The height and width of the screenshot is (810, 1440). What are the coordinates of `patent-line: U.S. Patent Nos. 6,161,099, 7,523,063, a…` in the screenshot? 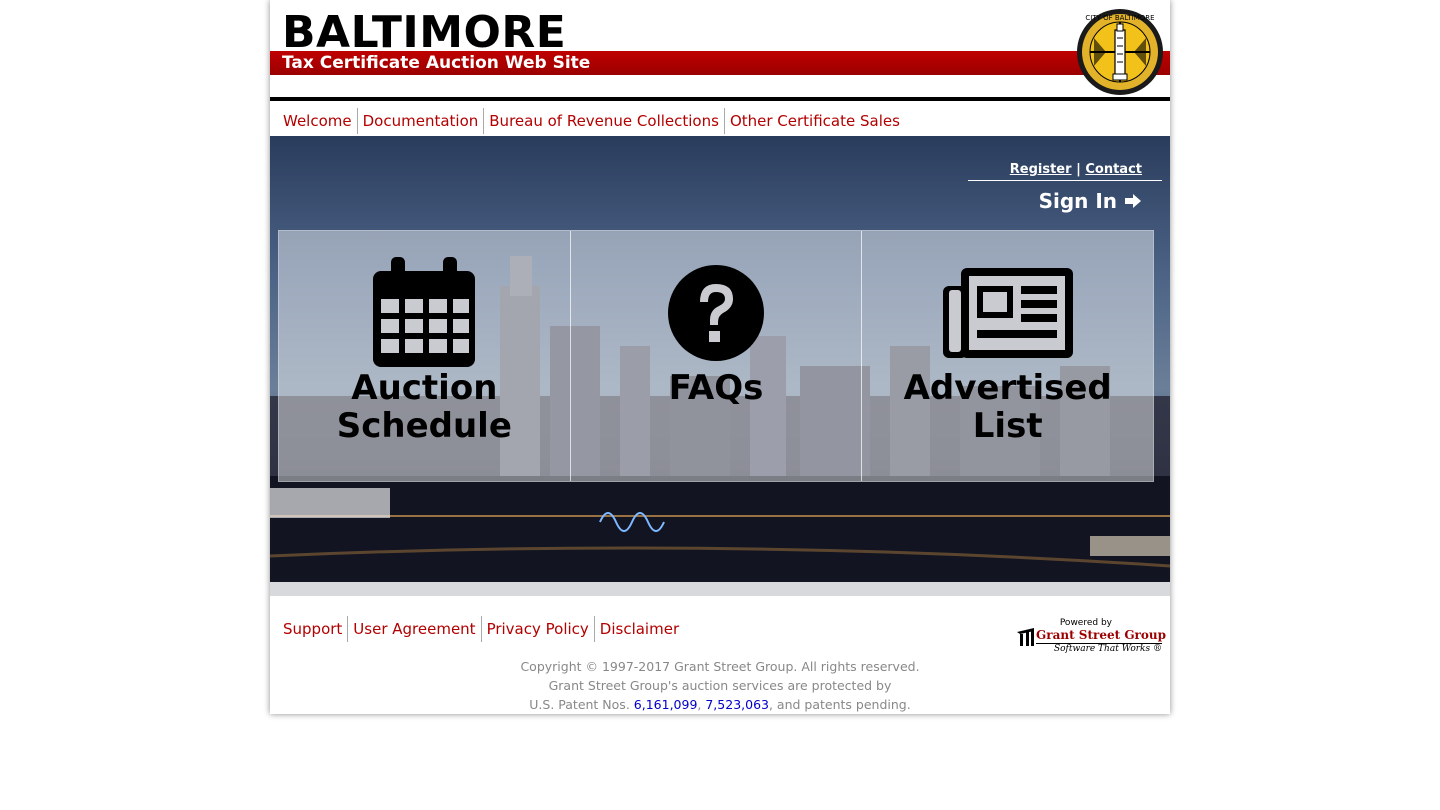 It's located at (720, 704).